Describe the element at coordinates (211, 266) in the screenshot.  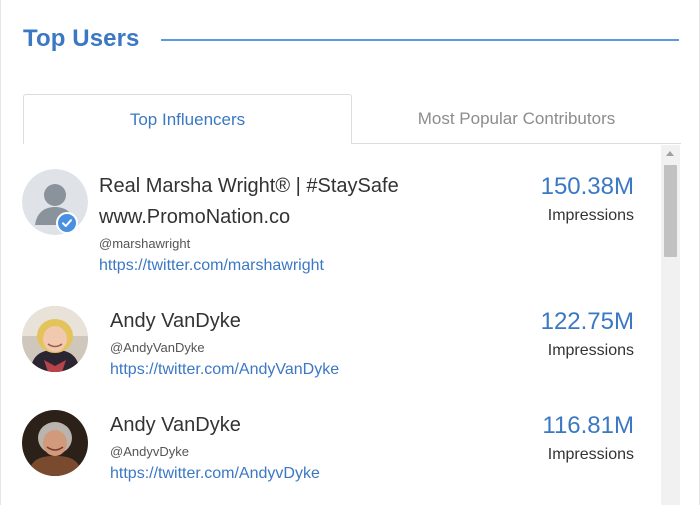
I see `user-profile-link: https://twitter.com/marshawright` at that location.